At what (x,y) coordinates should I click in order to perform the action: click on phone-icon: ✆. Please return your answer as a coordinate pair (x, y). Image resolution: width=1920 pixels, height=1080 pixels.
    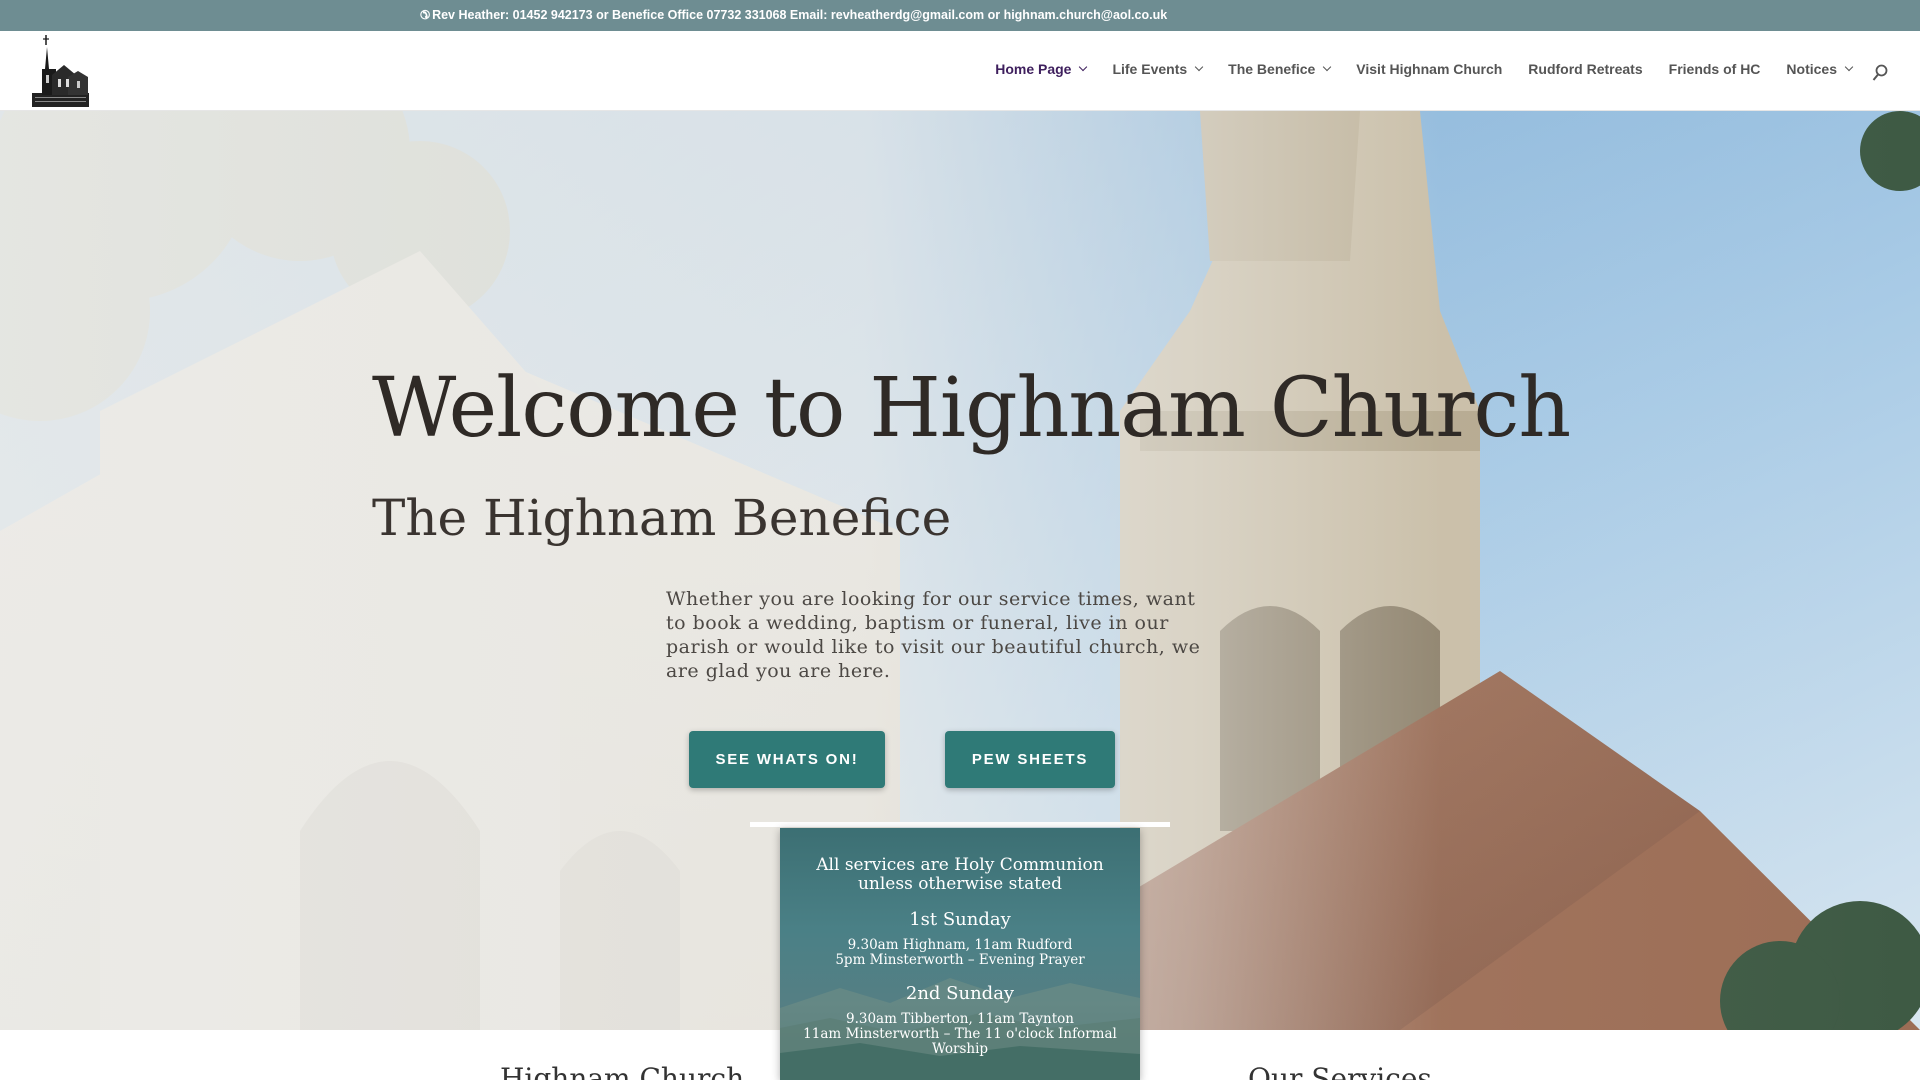
    Looking at the image, I should click on (425, 15).